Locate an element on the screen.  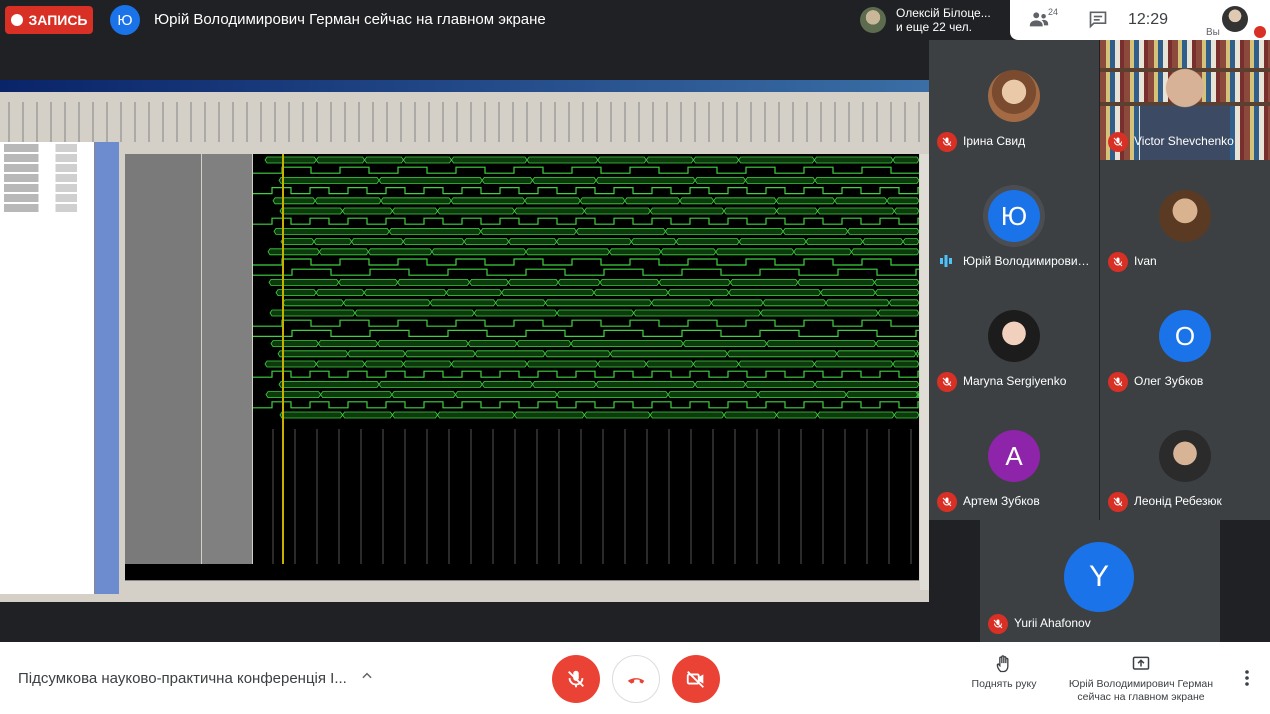
recording-button: ЗАПИСЬ is located at coordinates (49, 20).